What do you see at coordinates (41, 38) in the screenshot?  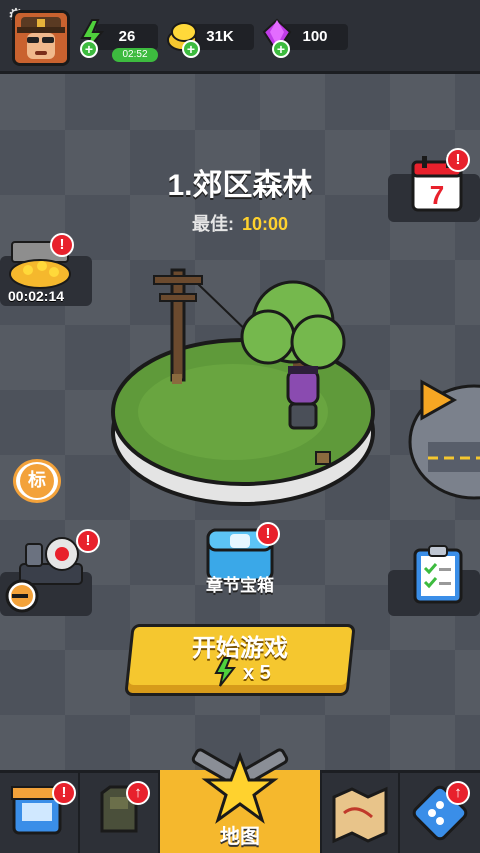 I see `player-avatar` at bounding box center [41, 38].